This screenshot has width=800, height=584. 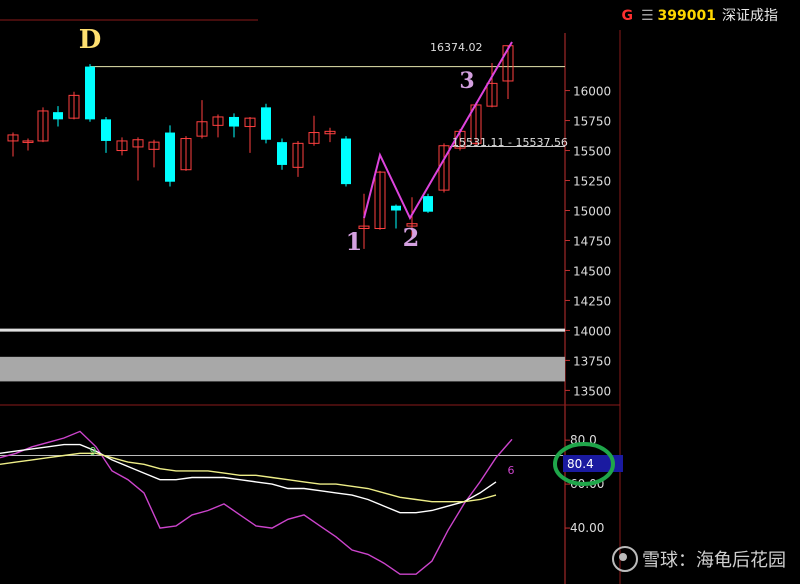 I want to click on price-tick-label: 16000, so click(x=592, y=92).